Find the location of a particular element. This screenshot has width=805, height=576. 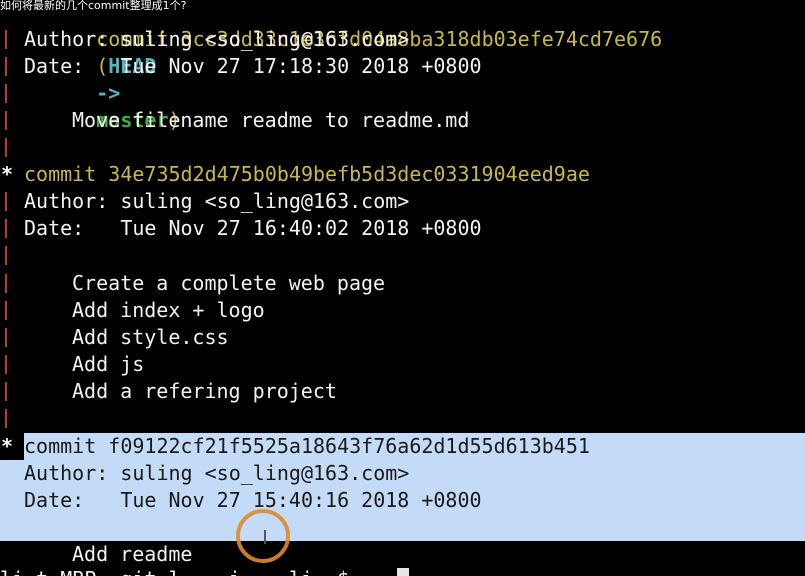

message-text: Add style.css is located at coordinates (150, 337).